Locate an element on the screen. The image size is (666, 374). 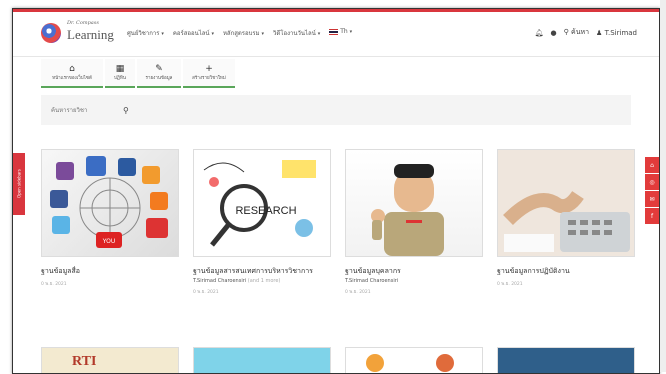
course-search-input is located at coordinates (86, 110).